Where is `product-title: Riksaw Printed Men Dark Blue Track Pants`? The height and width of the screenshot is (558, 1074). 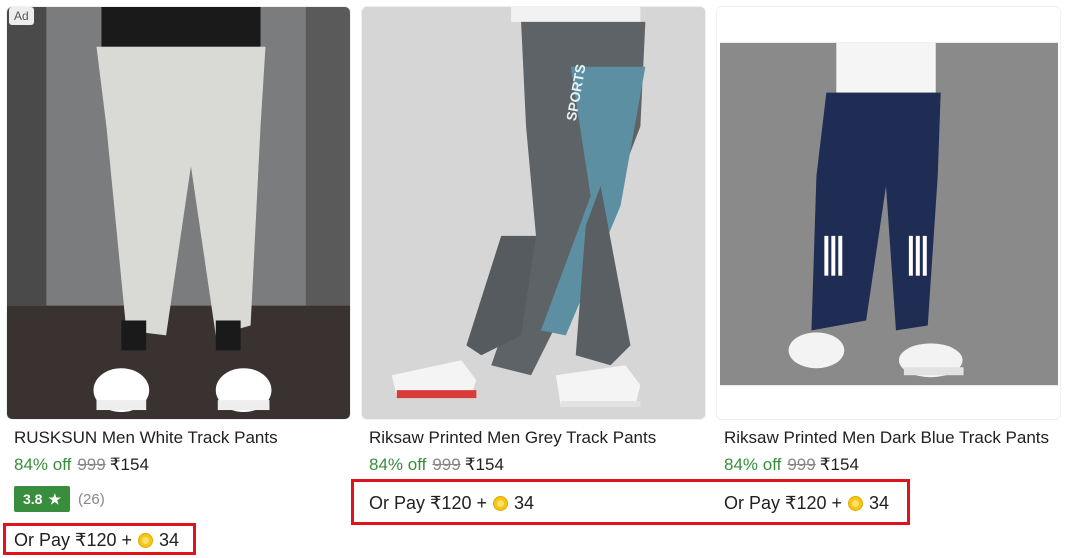
product-title: Riksaw Printed Men Dark Blue Track Pants is located at coordinates (891, 438).